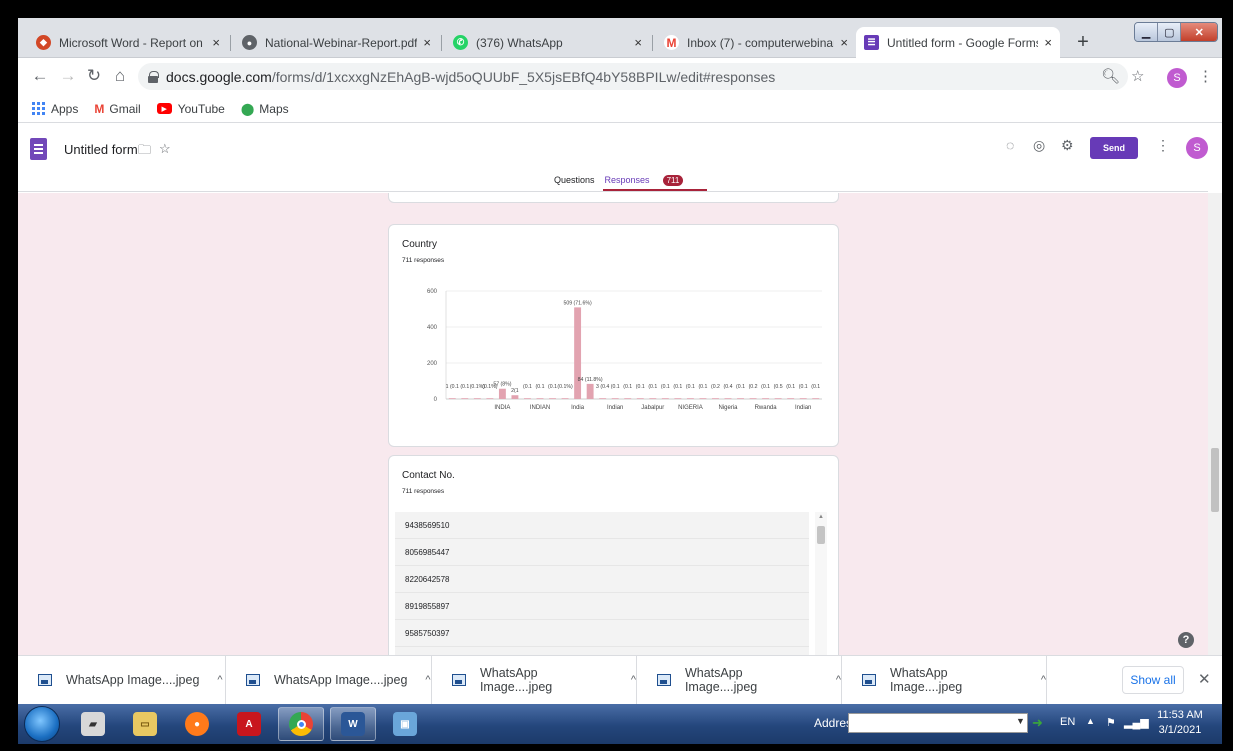  Describe the element at coordinates (577, 303) in the screenshot. I see `data-label: 509 (71.6%)` at that location.